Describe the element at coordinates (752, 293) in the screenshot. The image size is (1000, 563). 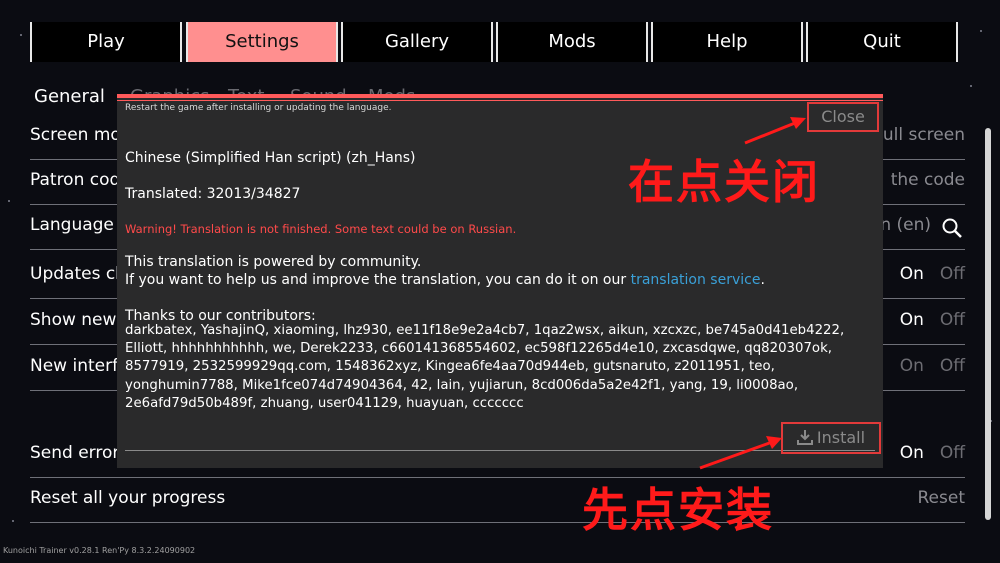
I see `annotation-arrows` at that location.